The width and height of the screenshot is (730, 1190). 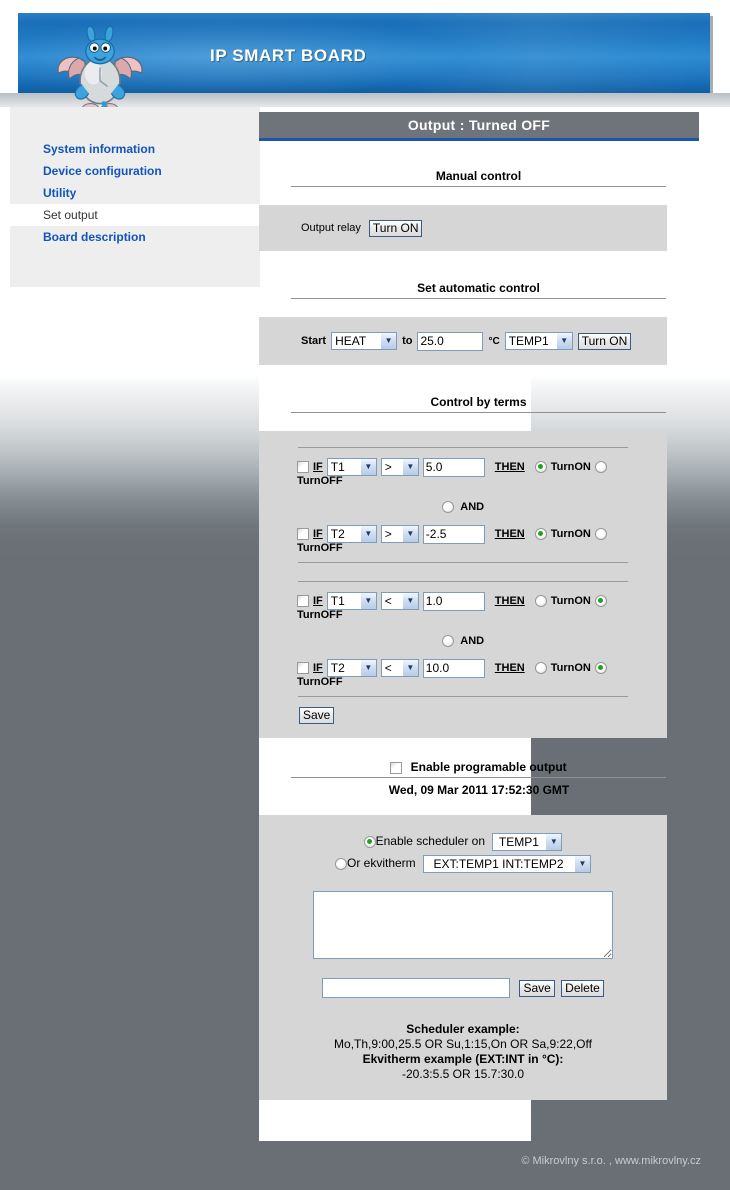 I want to click on if-label: IF, so click(x=318, y=668).